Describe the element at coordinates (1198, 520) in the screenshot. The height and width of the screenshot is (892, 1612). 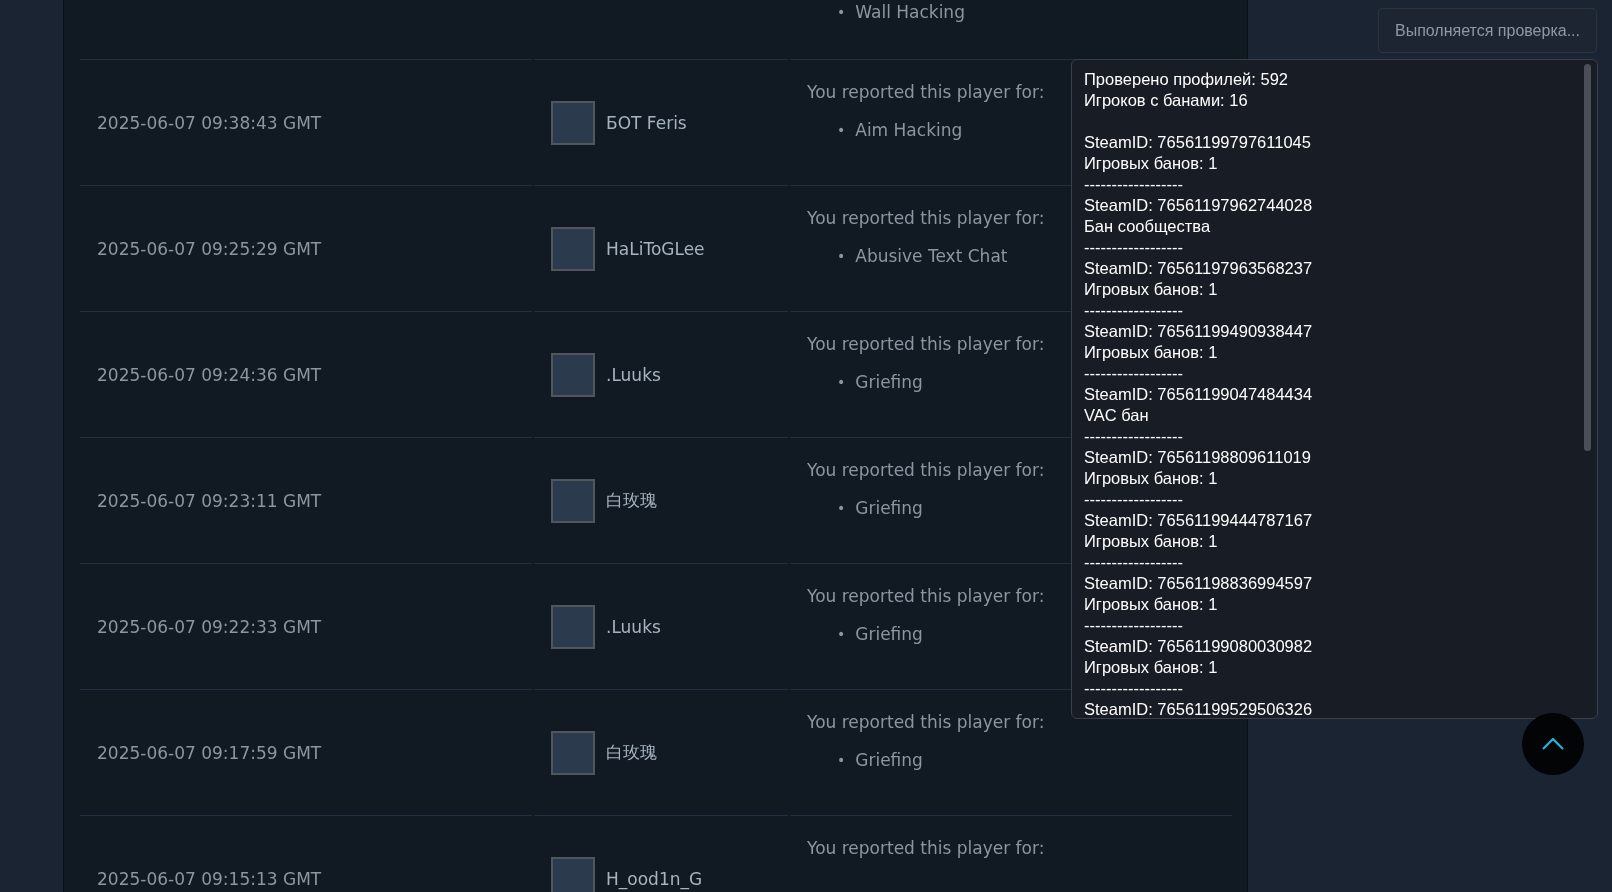
I see `steam-id-text: SteamID: 76561199444787167` at that location.